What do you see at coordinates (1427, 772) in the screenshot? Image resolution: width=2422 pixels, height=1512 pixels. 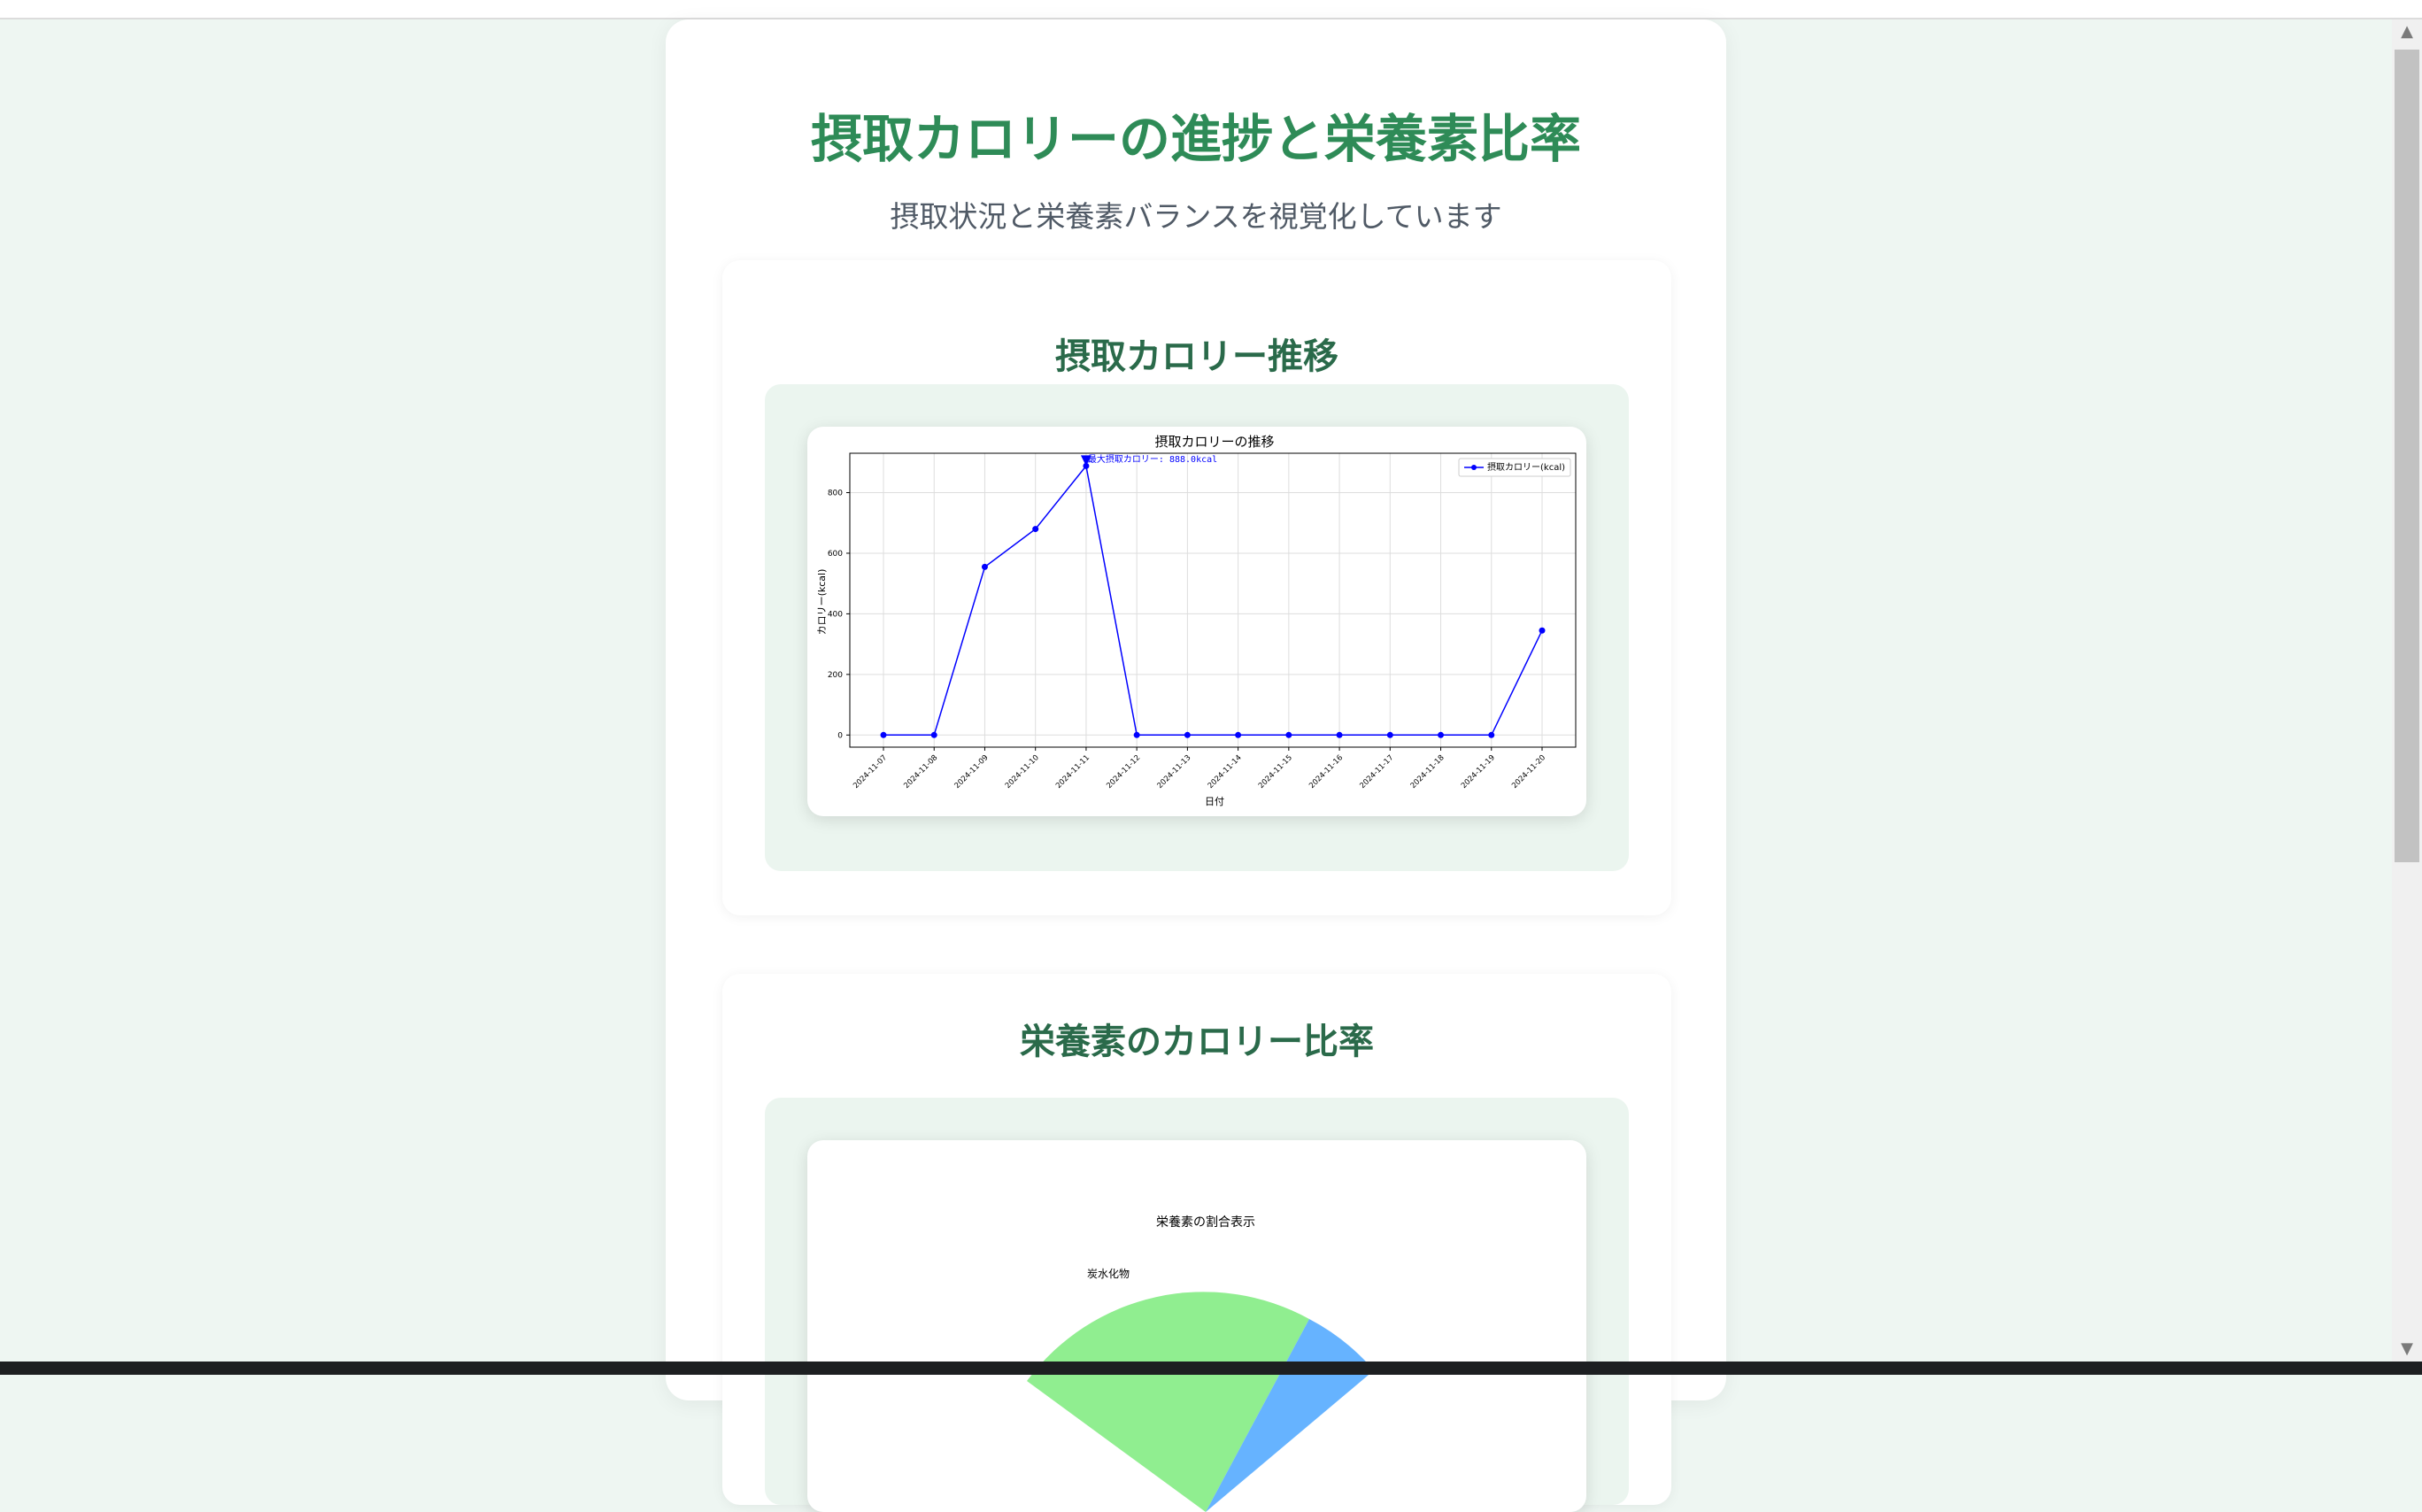 I see `x-tick-label: 2024-11-18` at bounding box center [1427, 772].